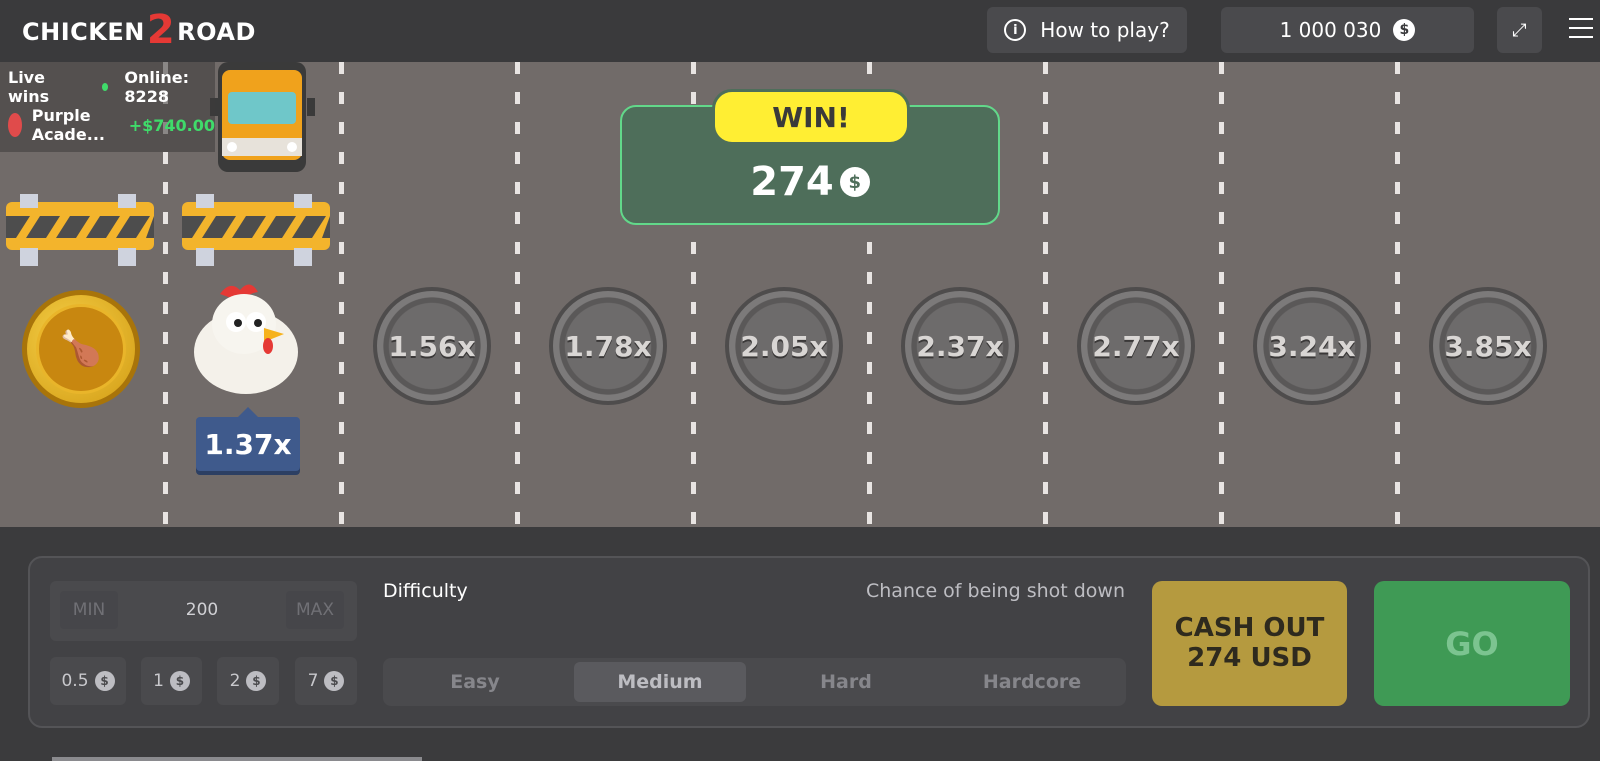  I want to click on multiplier-label: 3.85x, so click(1488, 346).